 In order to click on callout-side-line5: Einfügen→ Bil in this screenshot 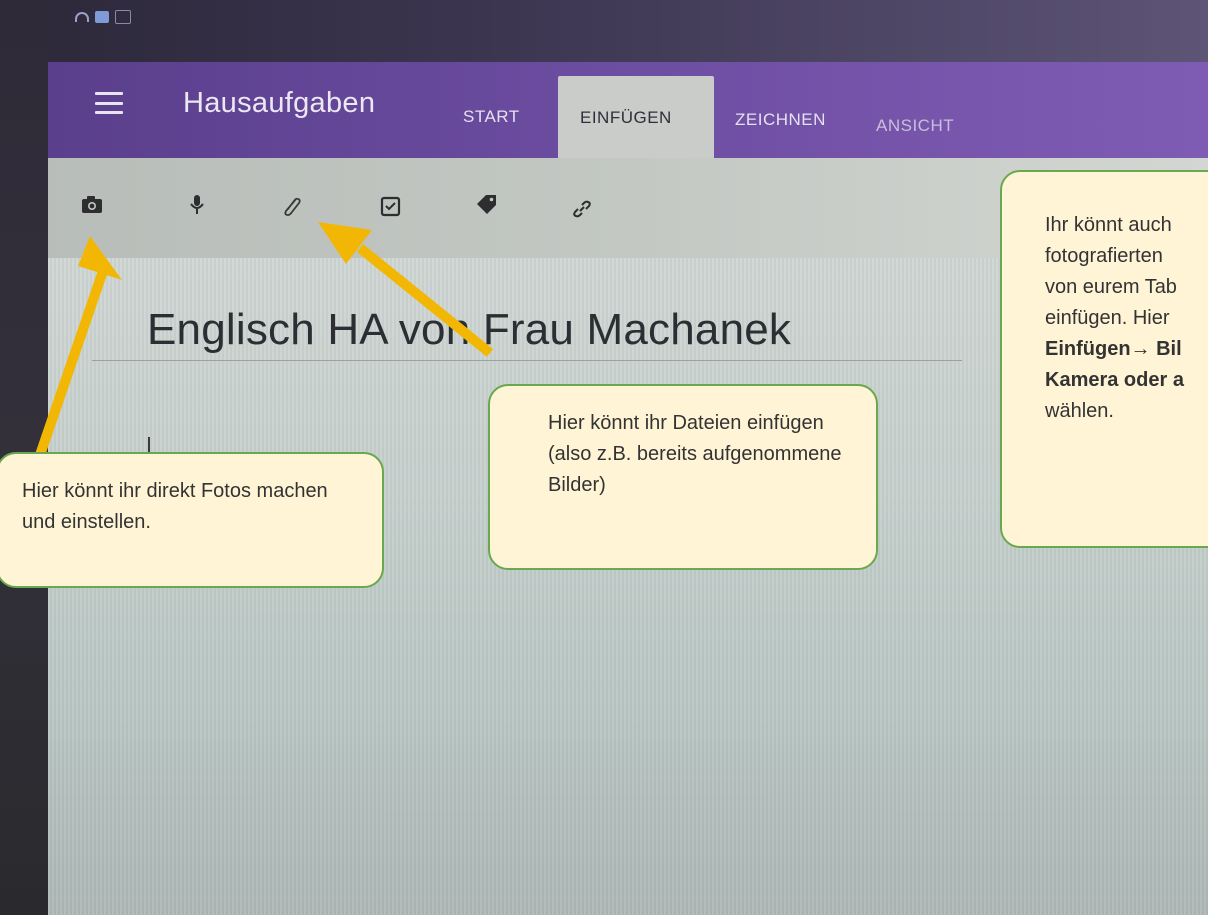, I will do `click(1126, 349)`.